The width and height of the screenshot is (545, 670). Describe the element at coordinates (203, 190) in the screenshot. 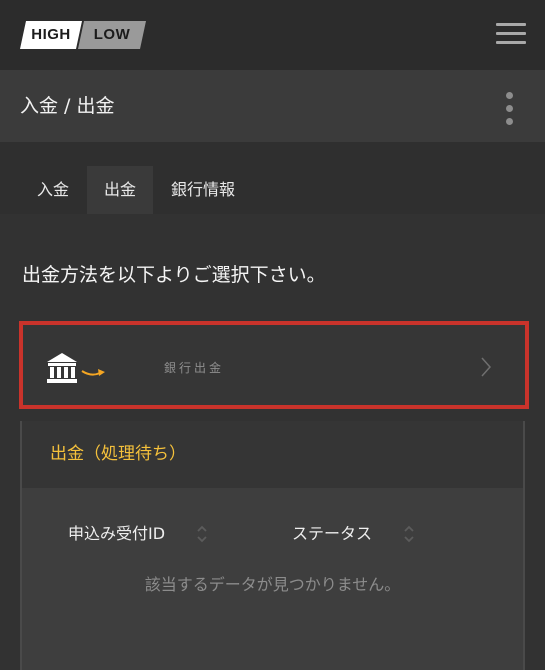

I see `tab-bank-info: 銀行情報` at that location.